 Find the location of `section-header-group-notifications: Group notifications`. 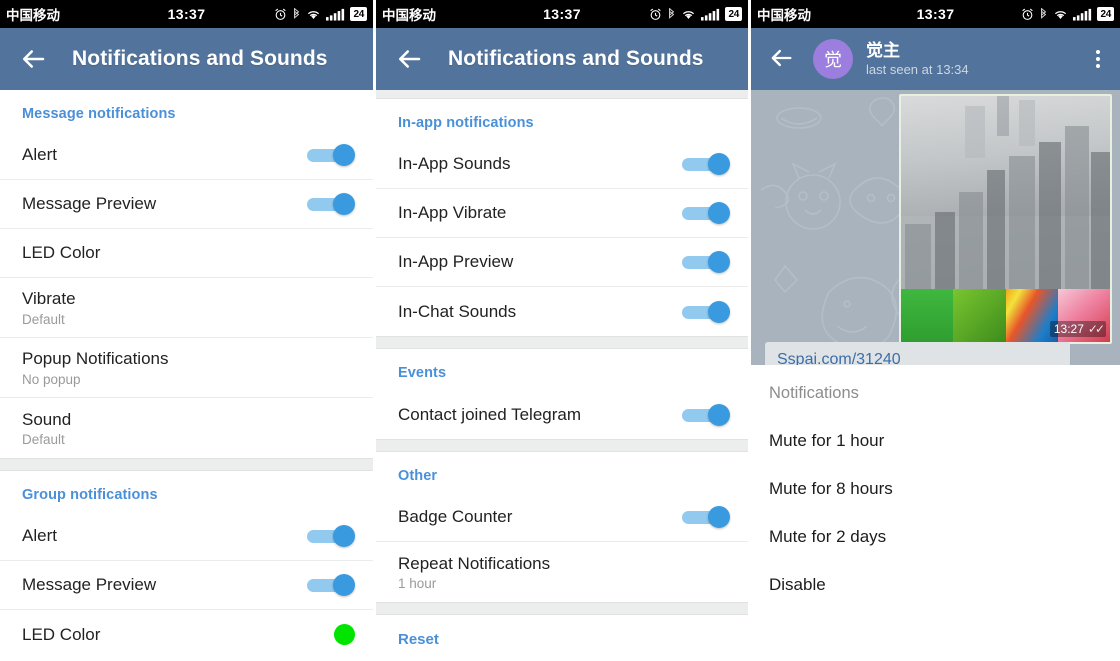

section-header-group-notifications: Group notifications is located at coordinates (90, 495).